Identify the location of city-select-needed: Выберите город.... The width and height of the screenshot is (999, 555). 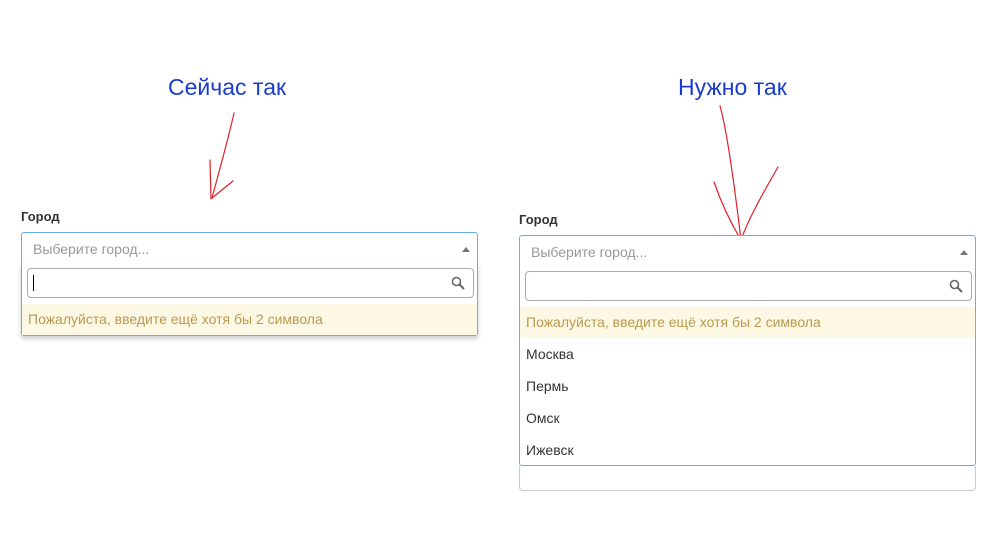
(747, 251).